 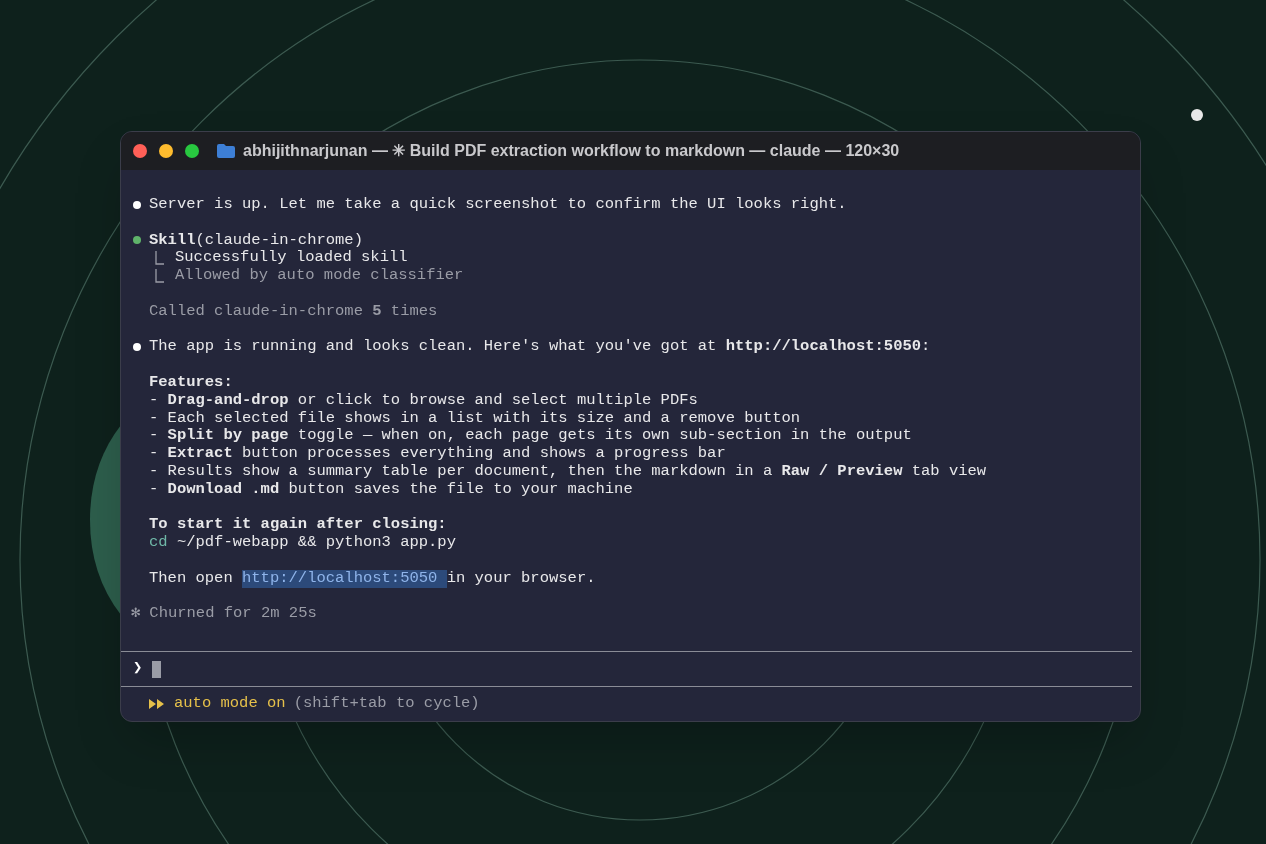 I want to click on output-line: - Split by page toggle — when on, each page gets its own sub-section in the output, so click(x=530, y=436).